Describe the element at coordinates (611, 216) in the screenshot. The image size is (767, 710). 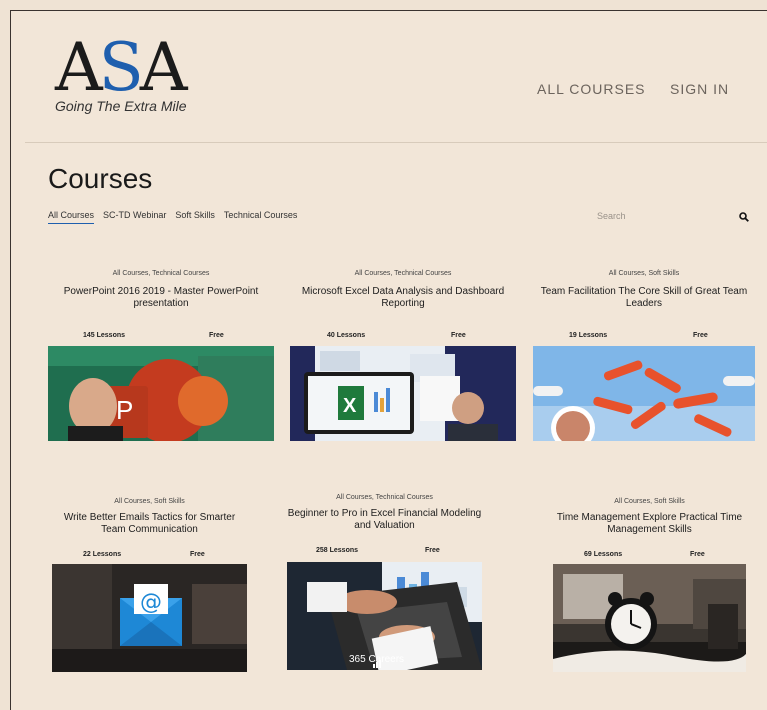
I see `search-input: Search` at that location.